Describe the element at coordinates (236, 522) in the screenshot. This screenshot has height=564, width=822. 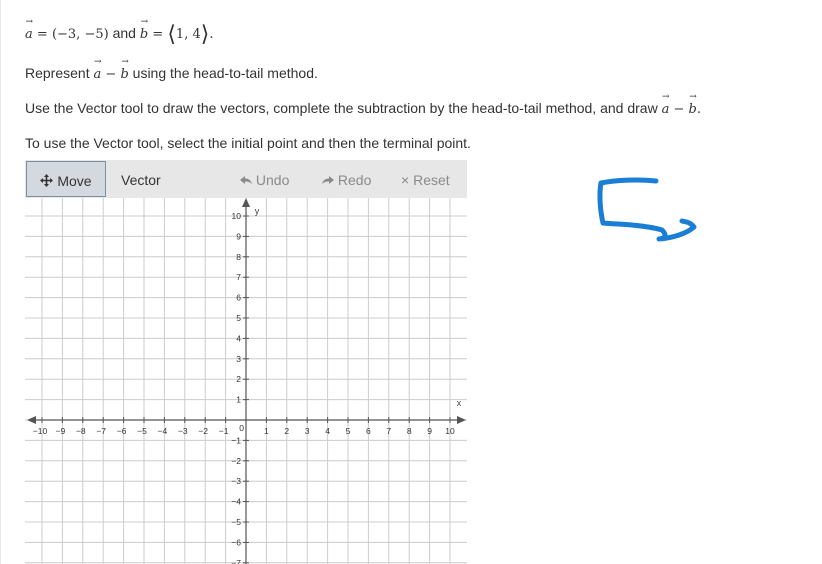
I see `y-tick-label: −5` at that location.